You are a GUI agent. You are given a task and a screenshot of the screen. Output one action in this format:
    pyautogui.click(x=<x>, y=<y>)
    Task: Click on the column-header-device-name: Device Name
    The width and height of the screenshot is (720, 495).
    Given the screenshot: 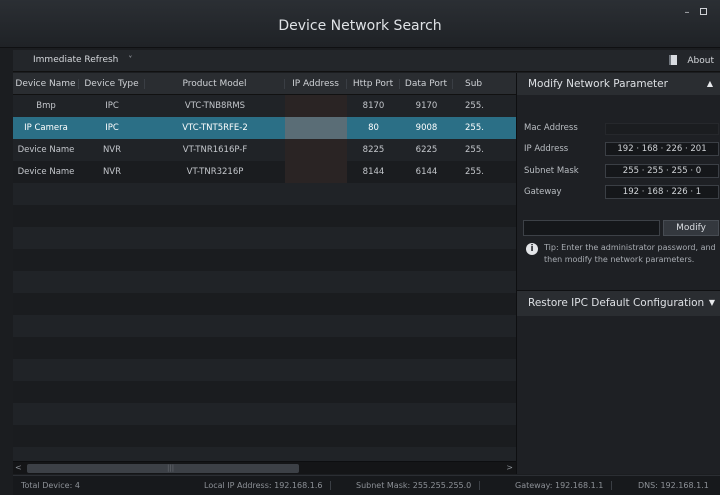 What is the action you would take?
    pyautogui.click(x=46, y=84)
    